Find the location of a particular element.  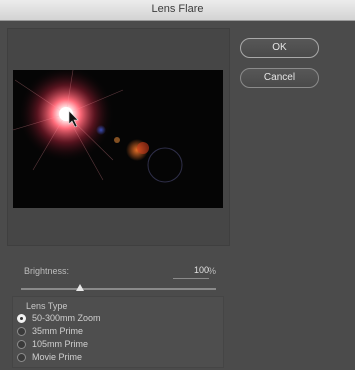

lens-option-label: 105mm Prime is located at coordinates (60, 344).